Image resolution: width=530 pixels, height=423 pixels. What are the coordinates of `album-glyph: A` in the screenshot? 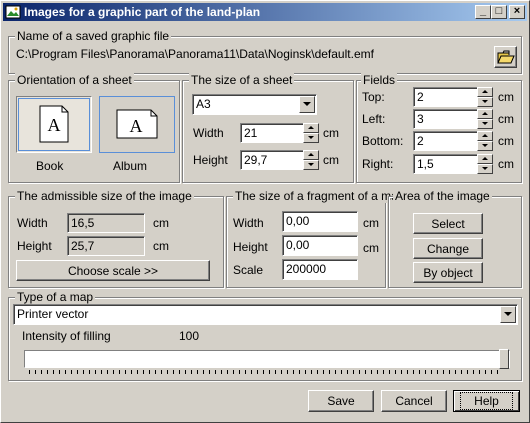 It's located at (136, 126).